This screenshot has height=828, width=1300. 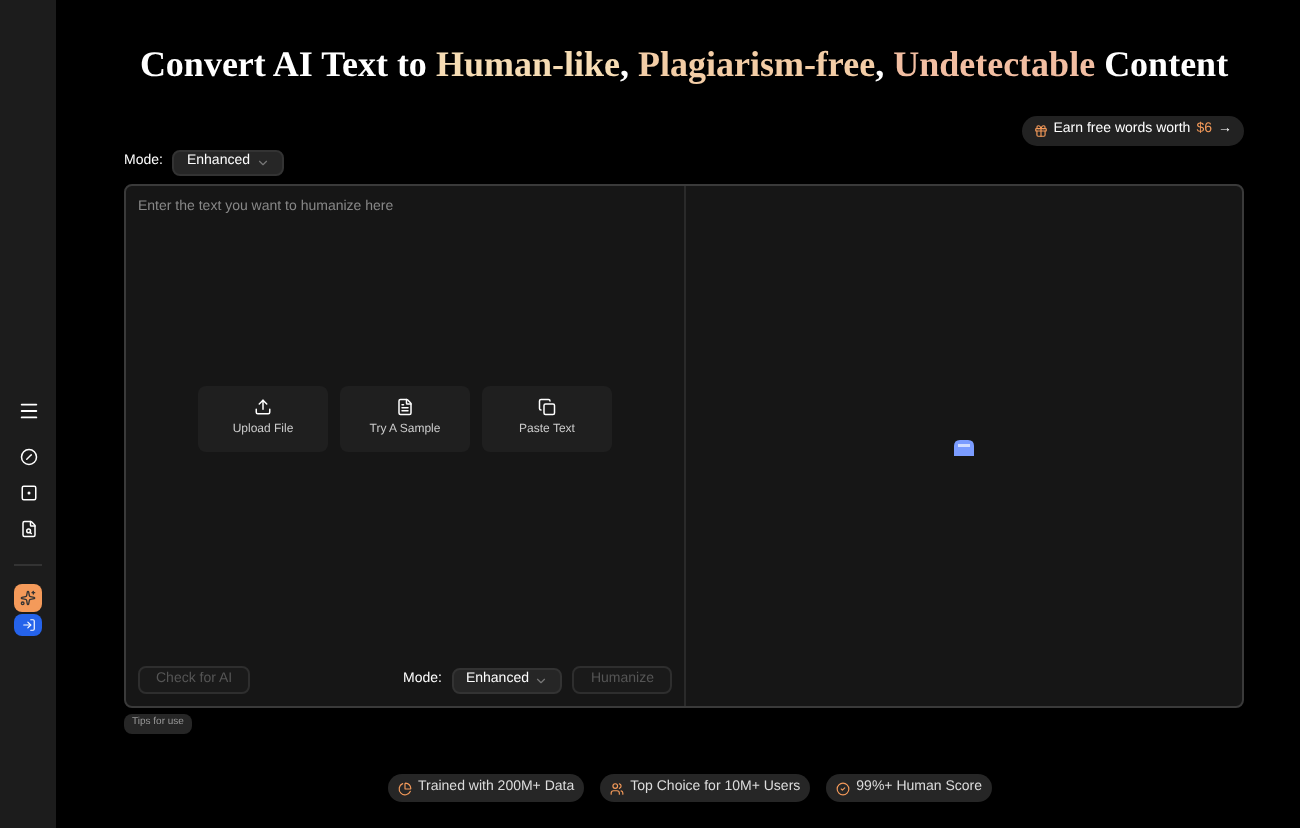 I want to click on users-icon, so click(x=617, y=788).